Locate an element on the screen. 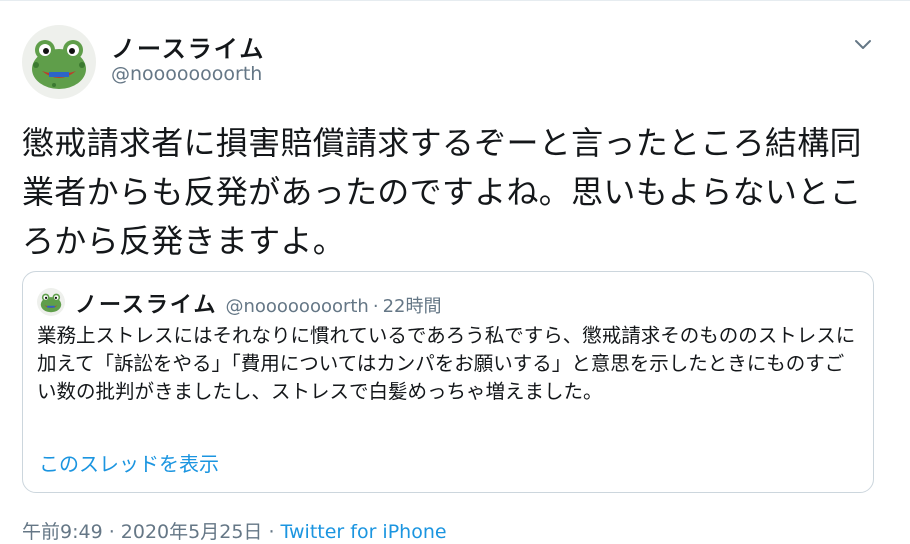  quoted-tweet-header: ノースライム @noooooooorth · 22時間 is located at coordinates (258, 303).